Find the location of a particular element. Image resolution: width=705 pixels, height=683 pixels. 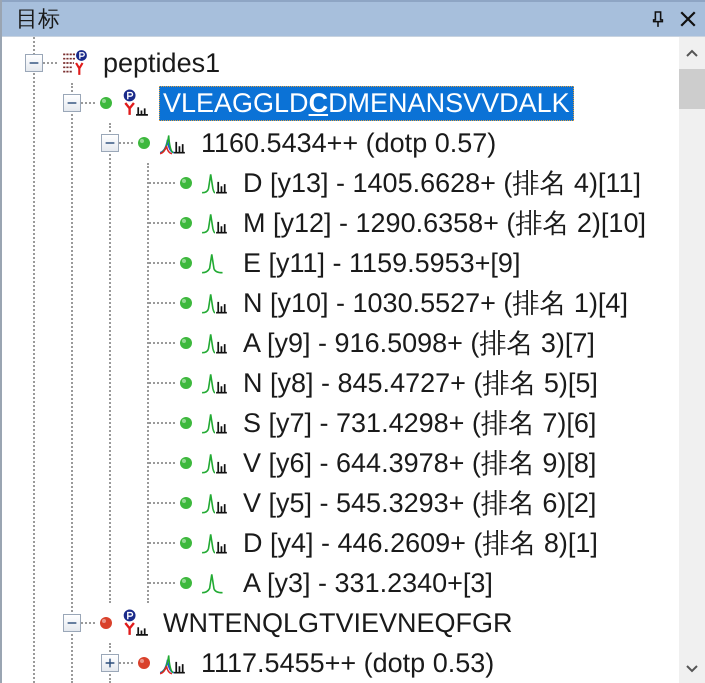

expand-button is located at coordinates (110, 663).